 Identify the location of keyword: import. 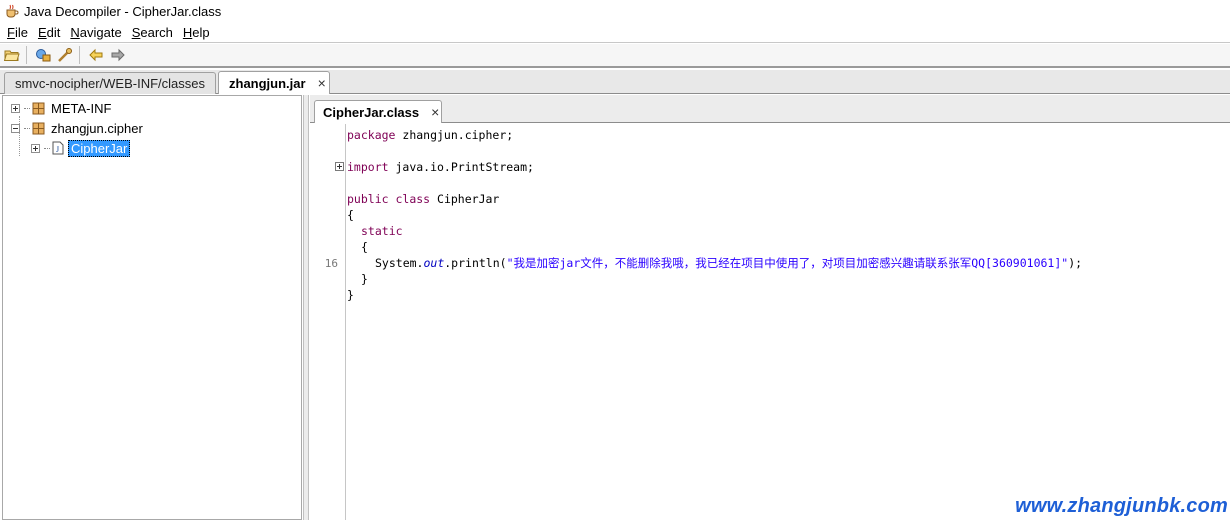
(368, 167).